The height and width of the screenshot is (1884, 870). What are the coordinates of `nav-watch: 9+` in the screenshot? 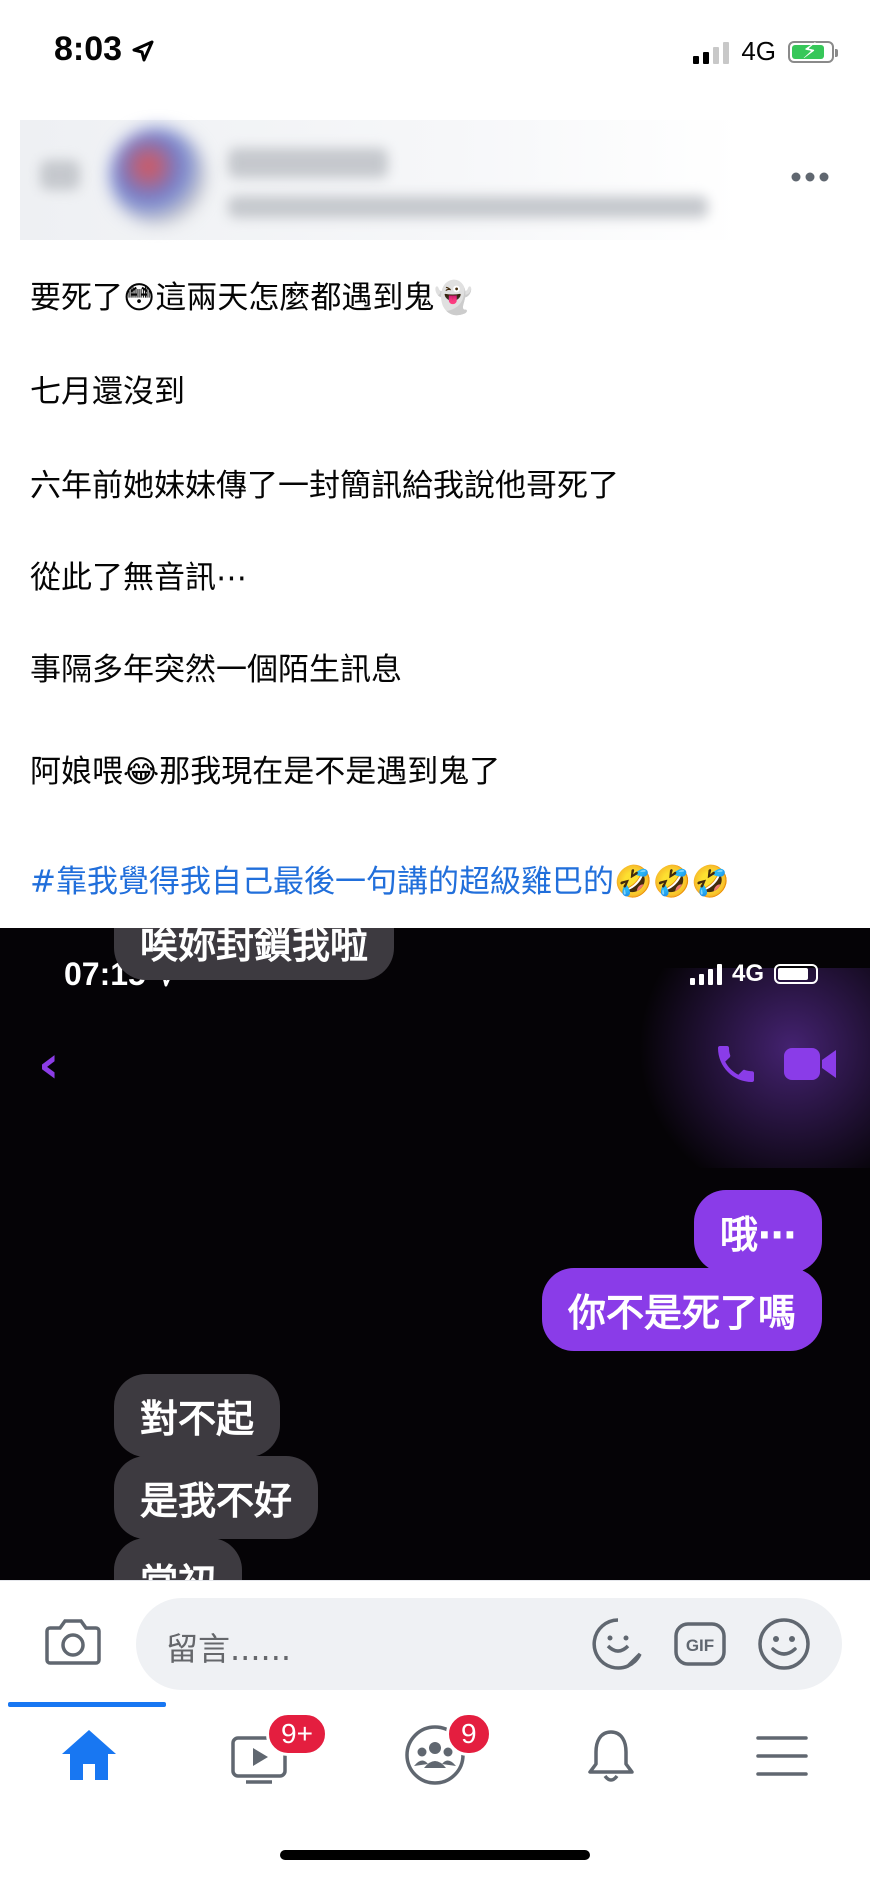 It's located at (279, 1751).